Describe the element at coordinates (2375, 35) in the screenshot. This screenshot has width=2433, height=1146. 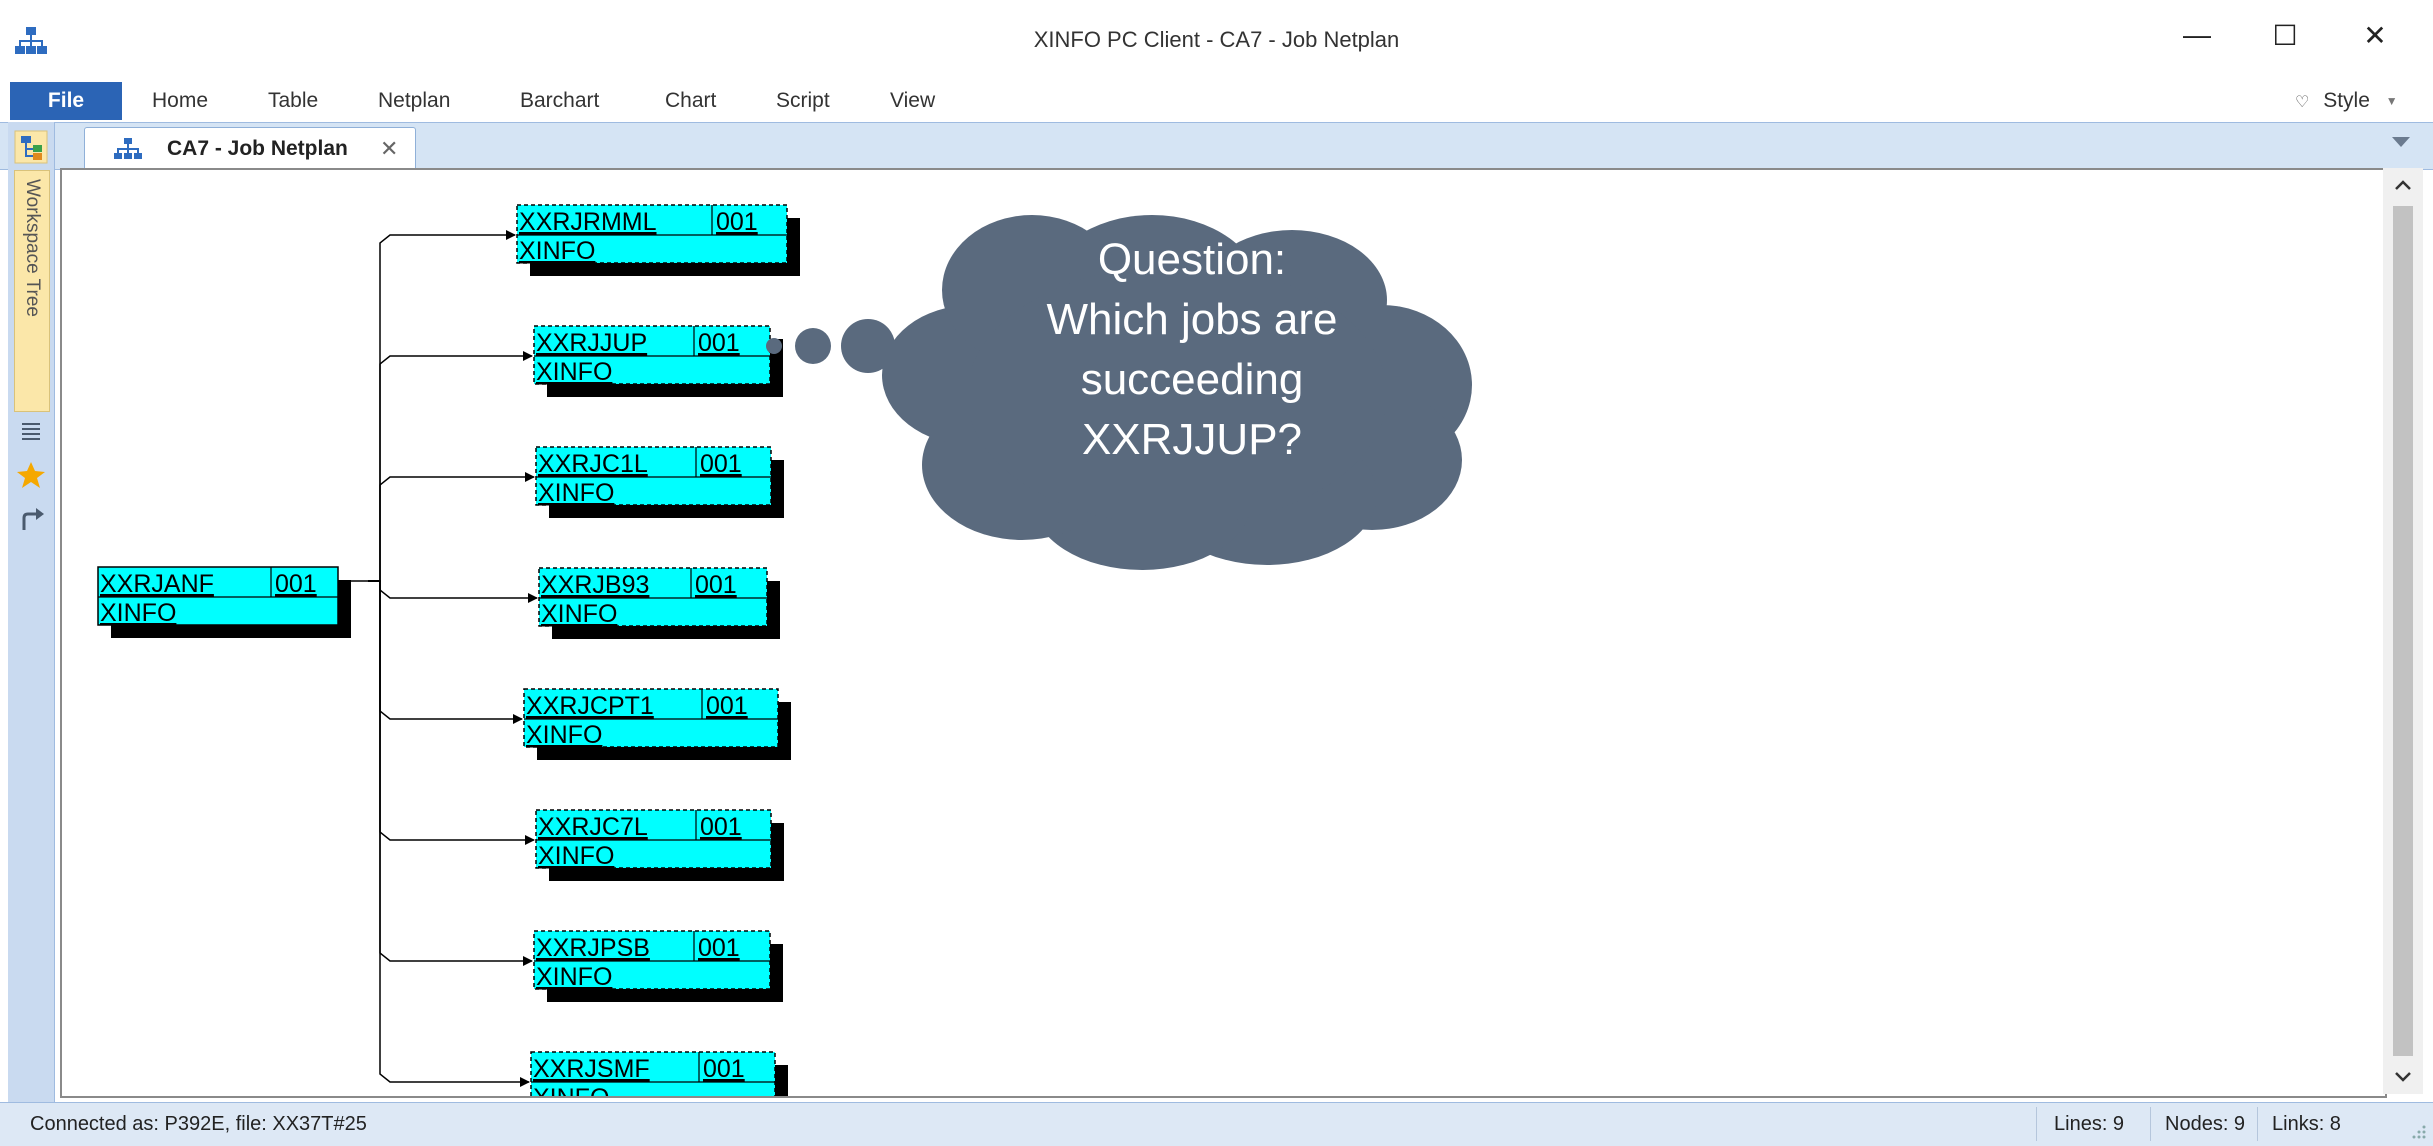
I see `close-button: ✕` at that location.